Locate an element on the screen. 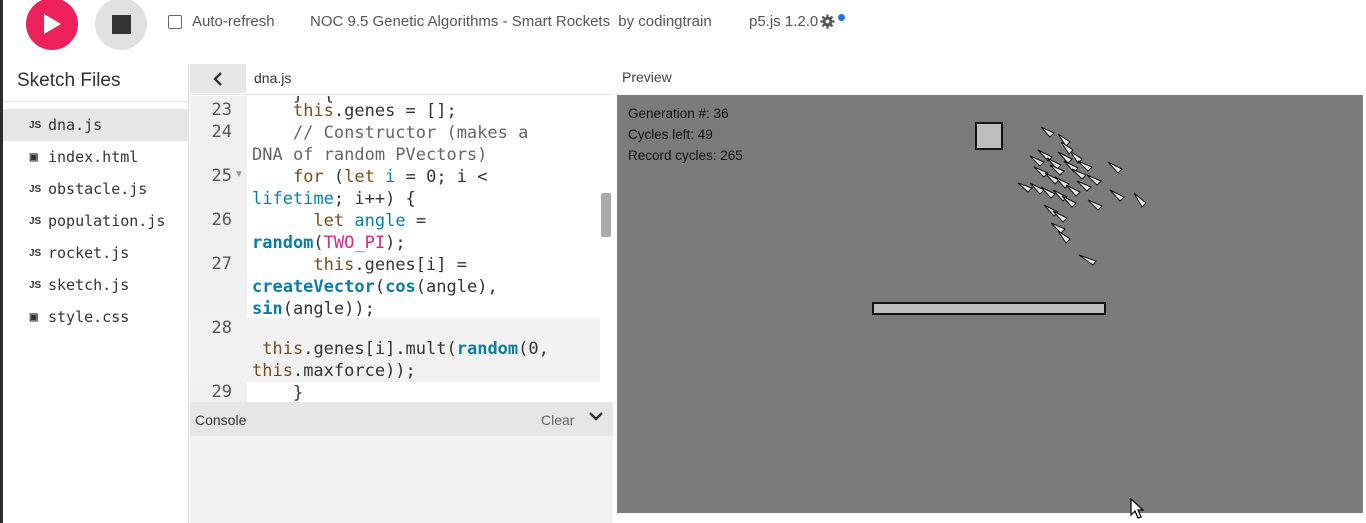 The height and width of the screenshot is (523, 1366). stop-icon is located at coordinates (121, 24).